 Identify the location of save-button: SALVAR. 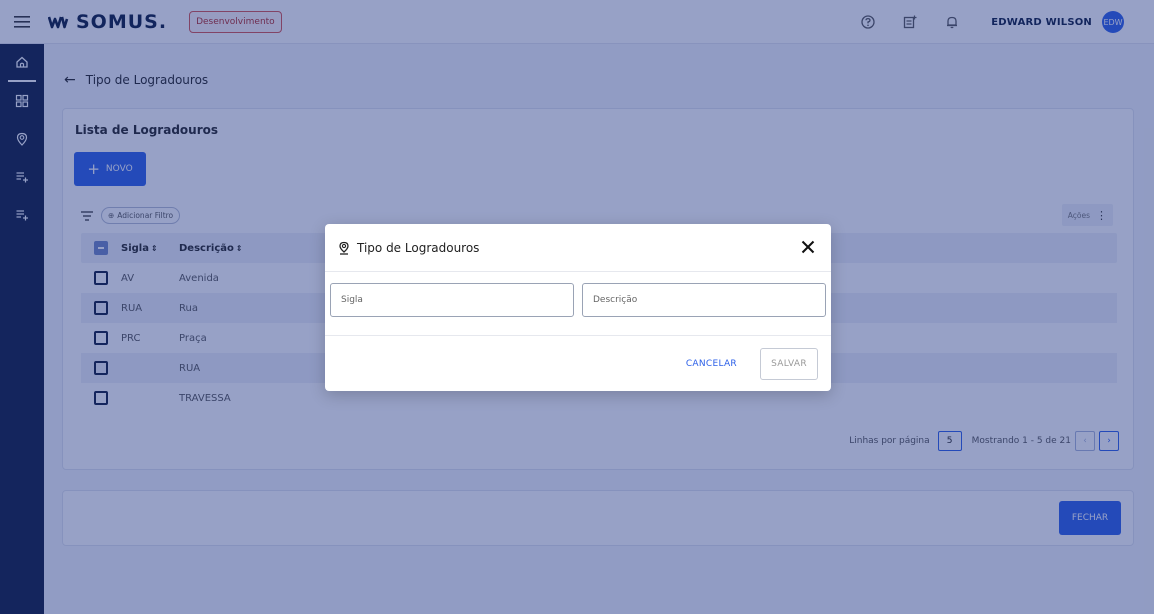
(789, 364).